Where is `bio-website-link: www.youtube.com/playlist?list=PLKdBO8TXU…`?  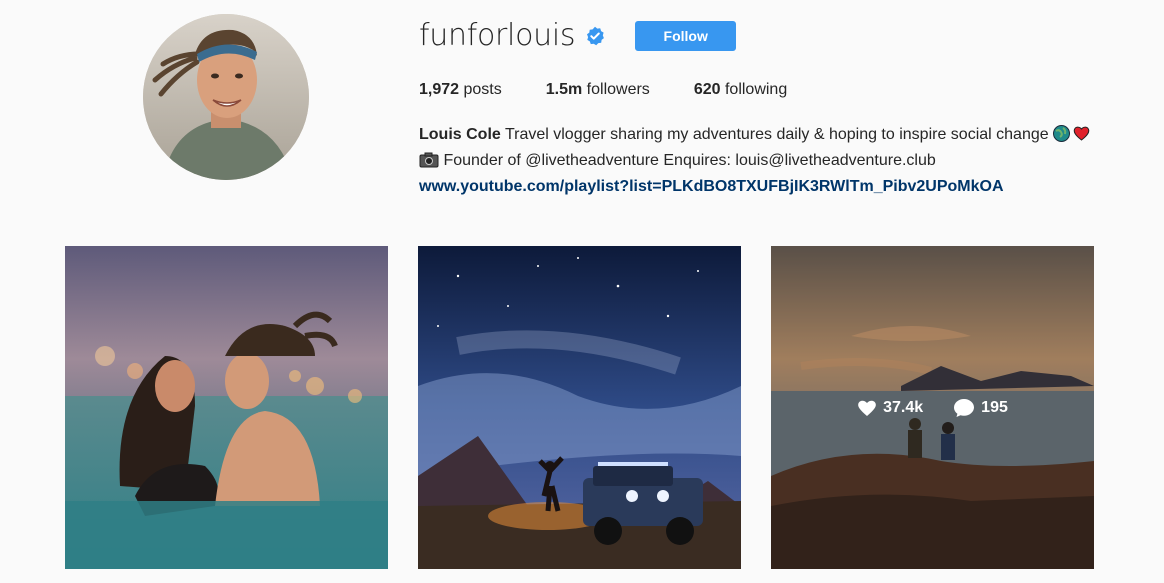
bio-website-link: www.youtube.com/playlist?list=PLKdBO8TXU… is located at coordinates (764, 187).